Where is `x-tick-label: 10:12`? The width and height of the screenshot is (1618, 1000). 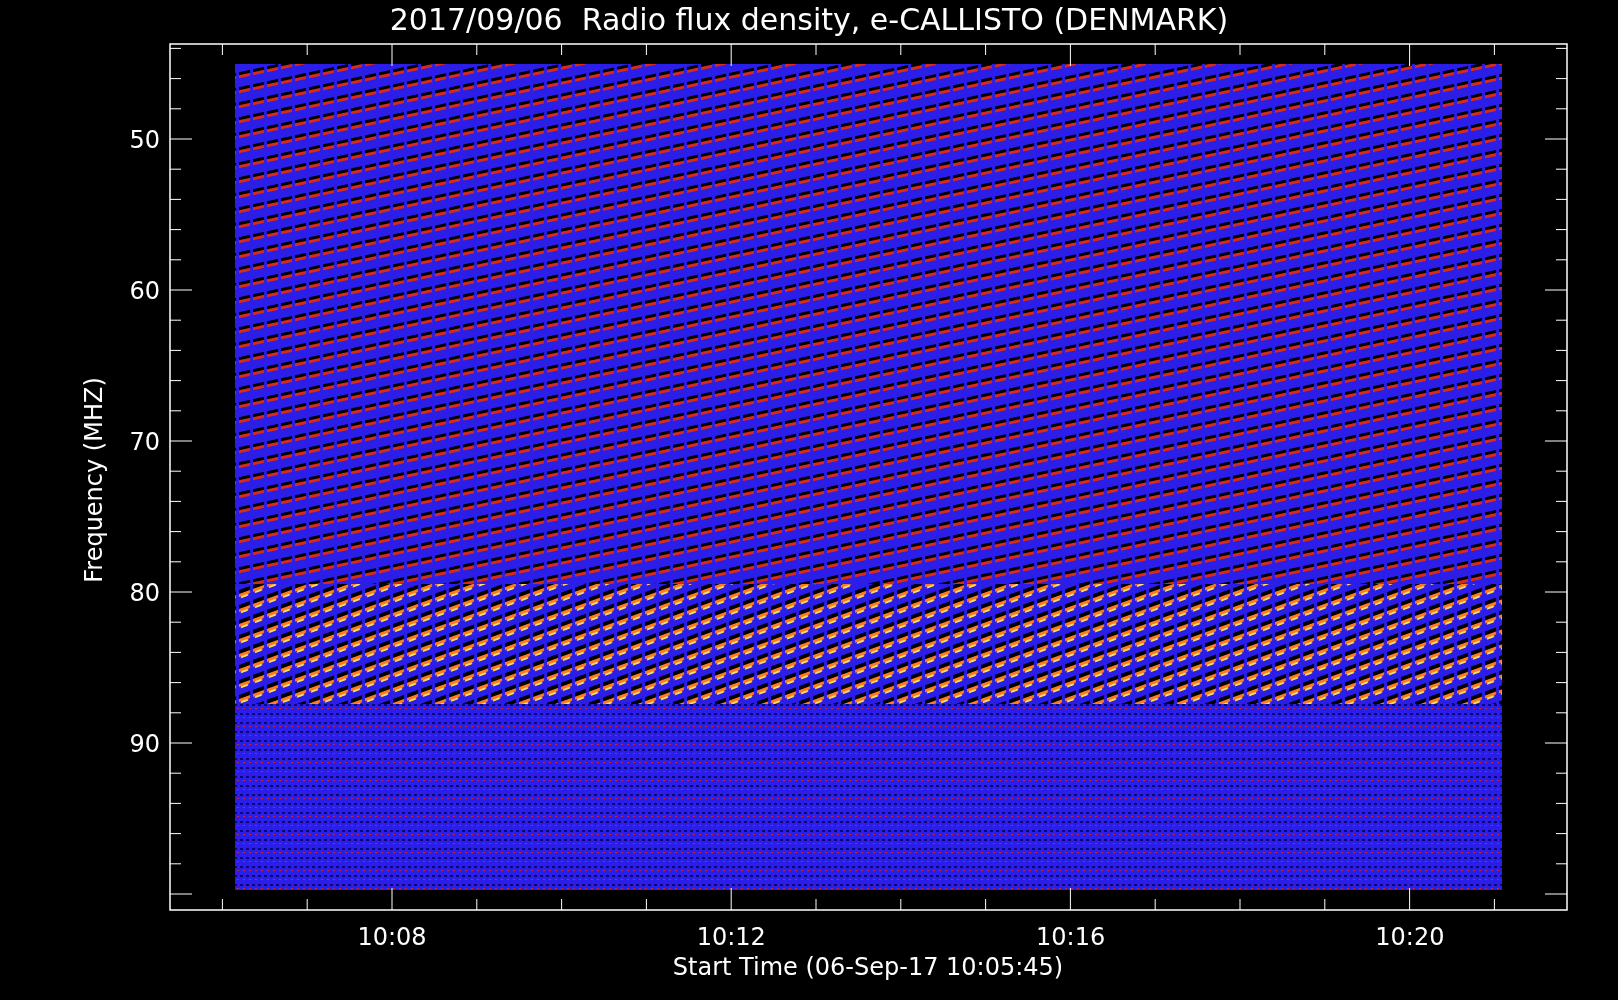
x-tick-label: 10:12 is located at coordinates (731, 937).